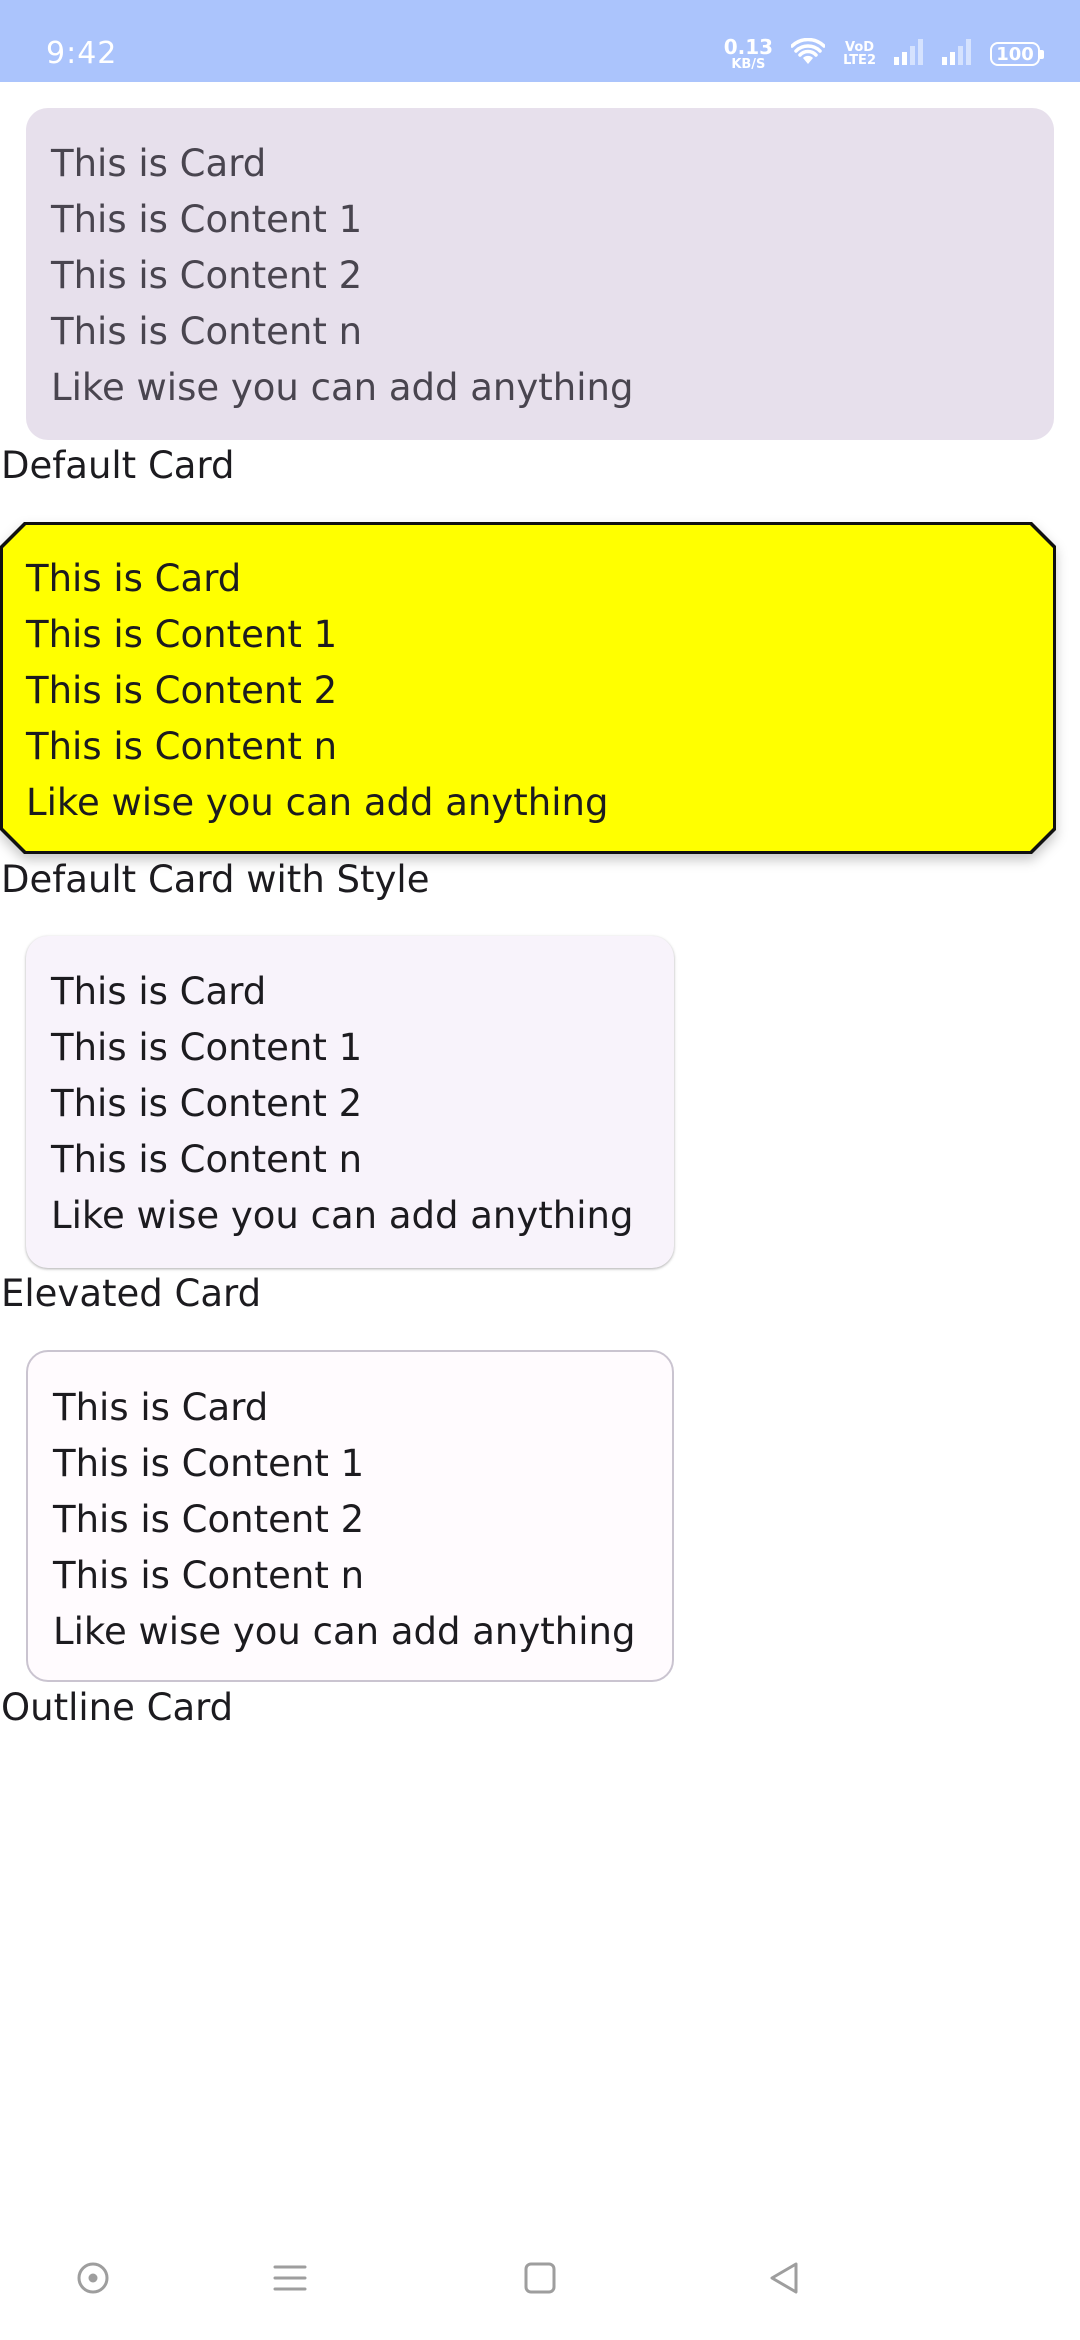 The width and height of the screenshot is (1080, 2340). Describe the element at coordinates (117, 1707) in the screenshot. I see `outlined-card-caption: Outline Card` at that location.